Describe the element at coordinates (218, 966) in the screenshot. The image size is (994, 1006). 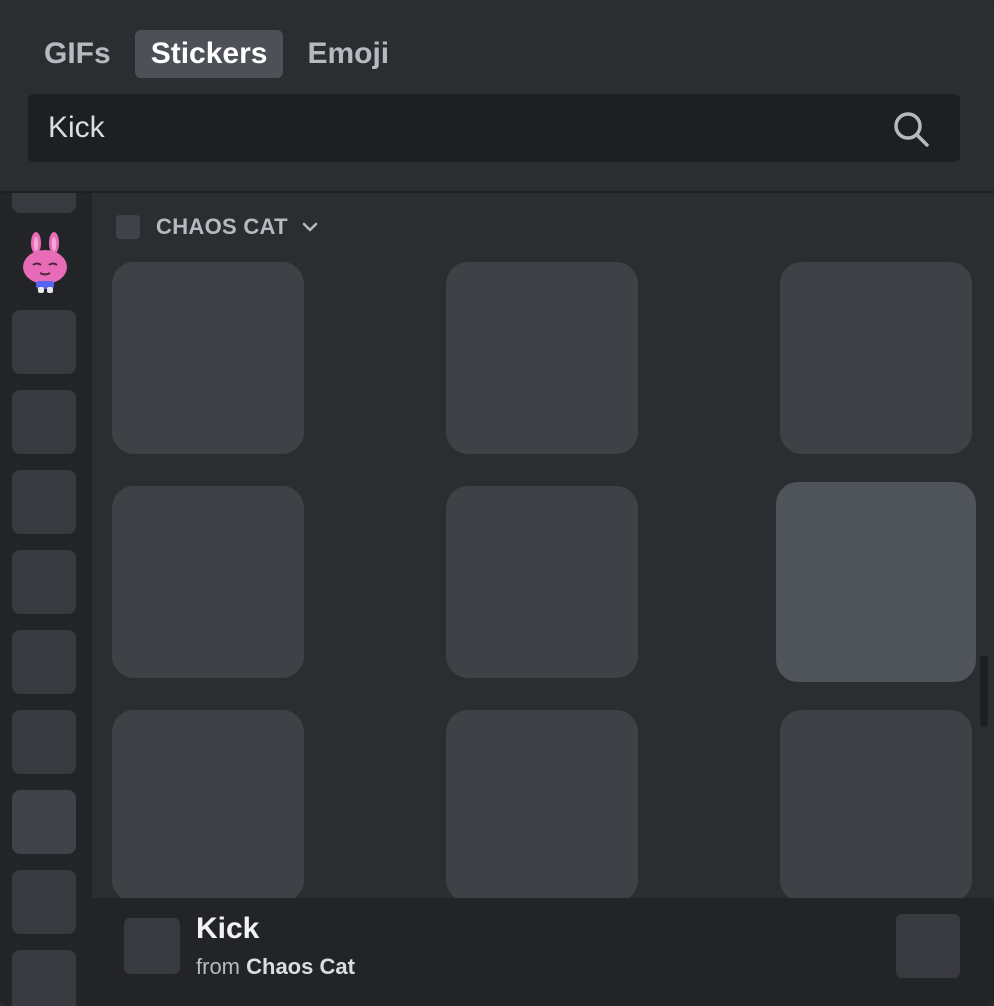
I see `from-prefix: from` at that location.